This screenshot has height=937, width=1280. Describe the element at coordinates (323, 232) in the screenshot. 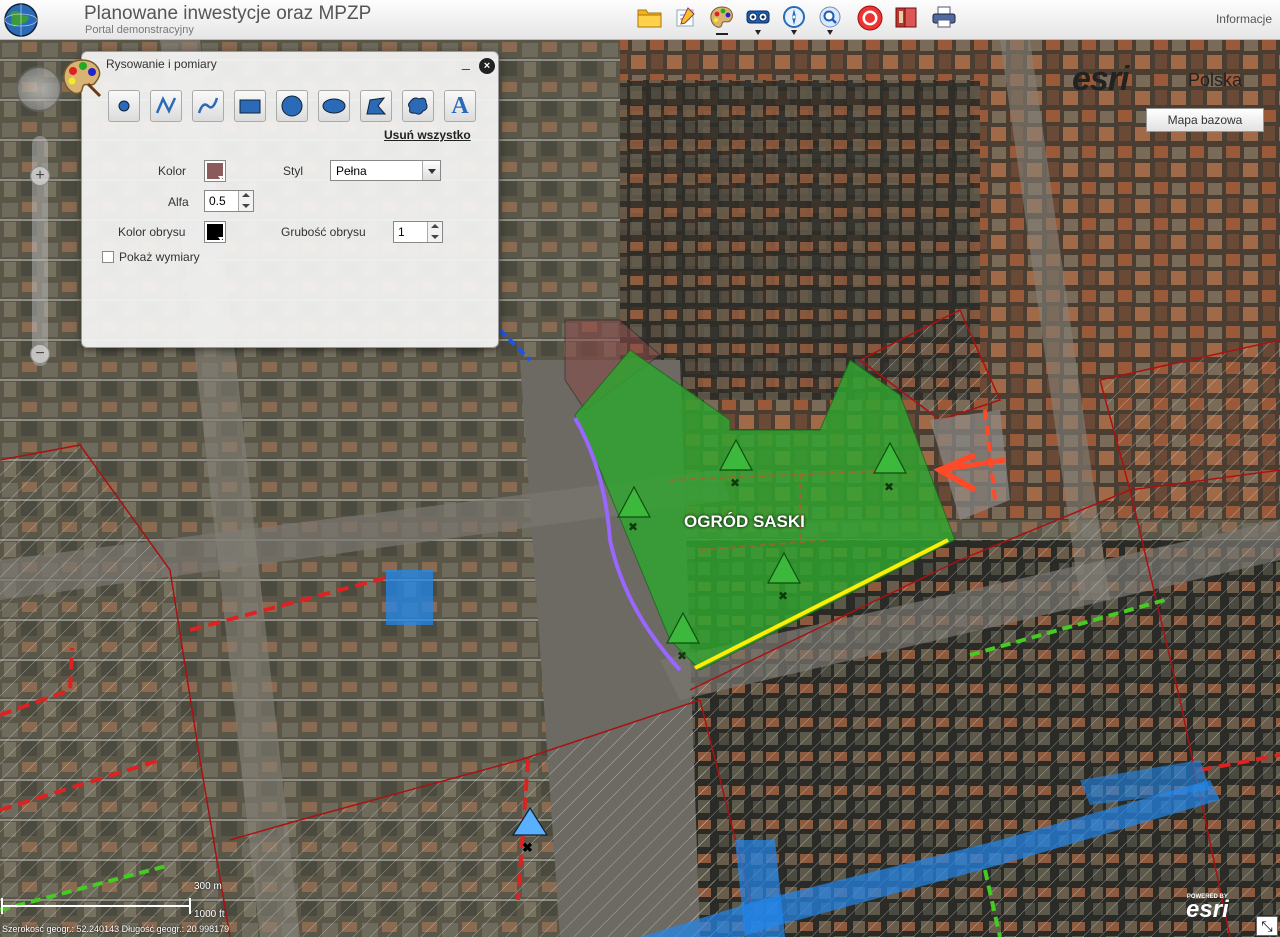

I see `outline-width-label: Grubość obrysu` at that location.